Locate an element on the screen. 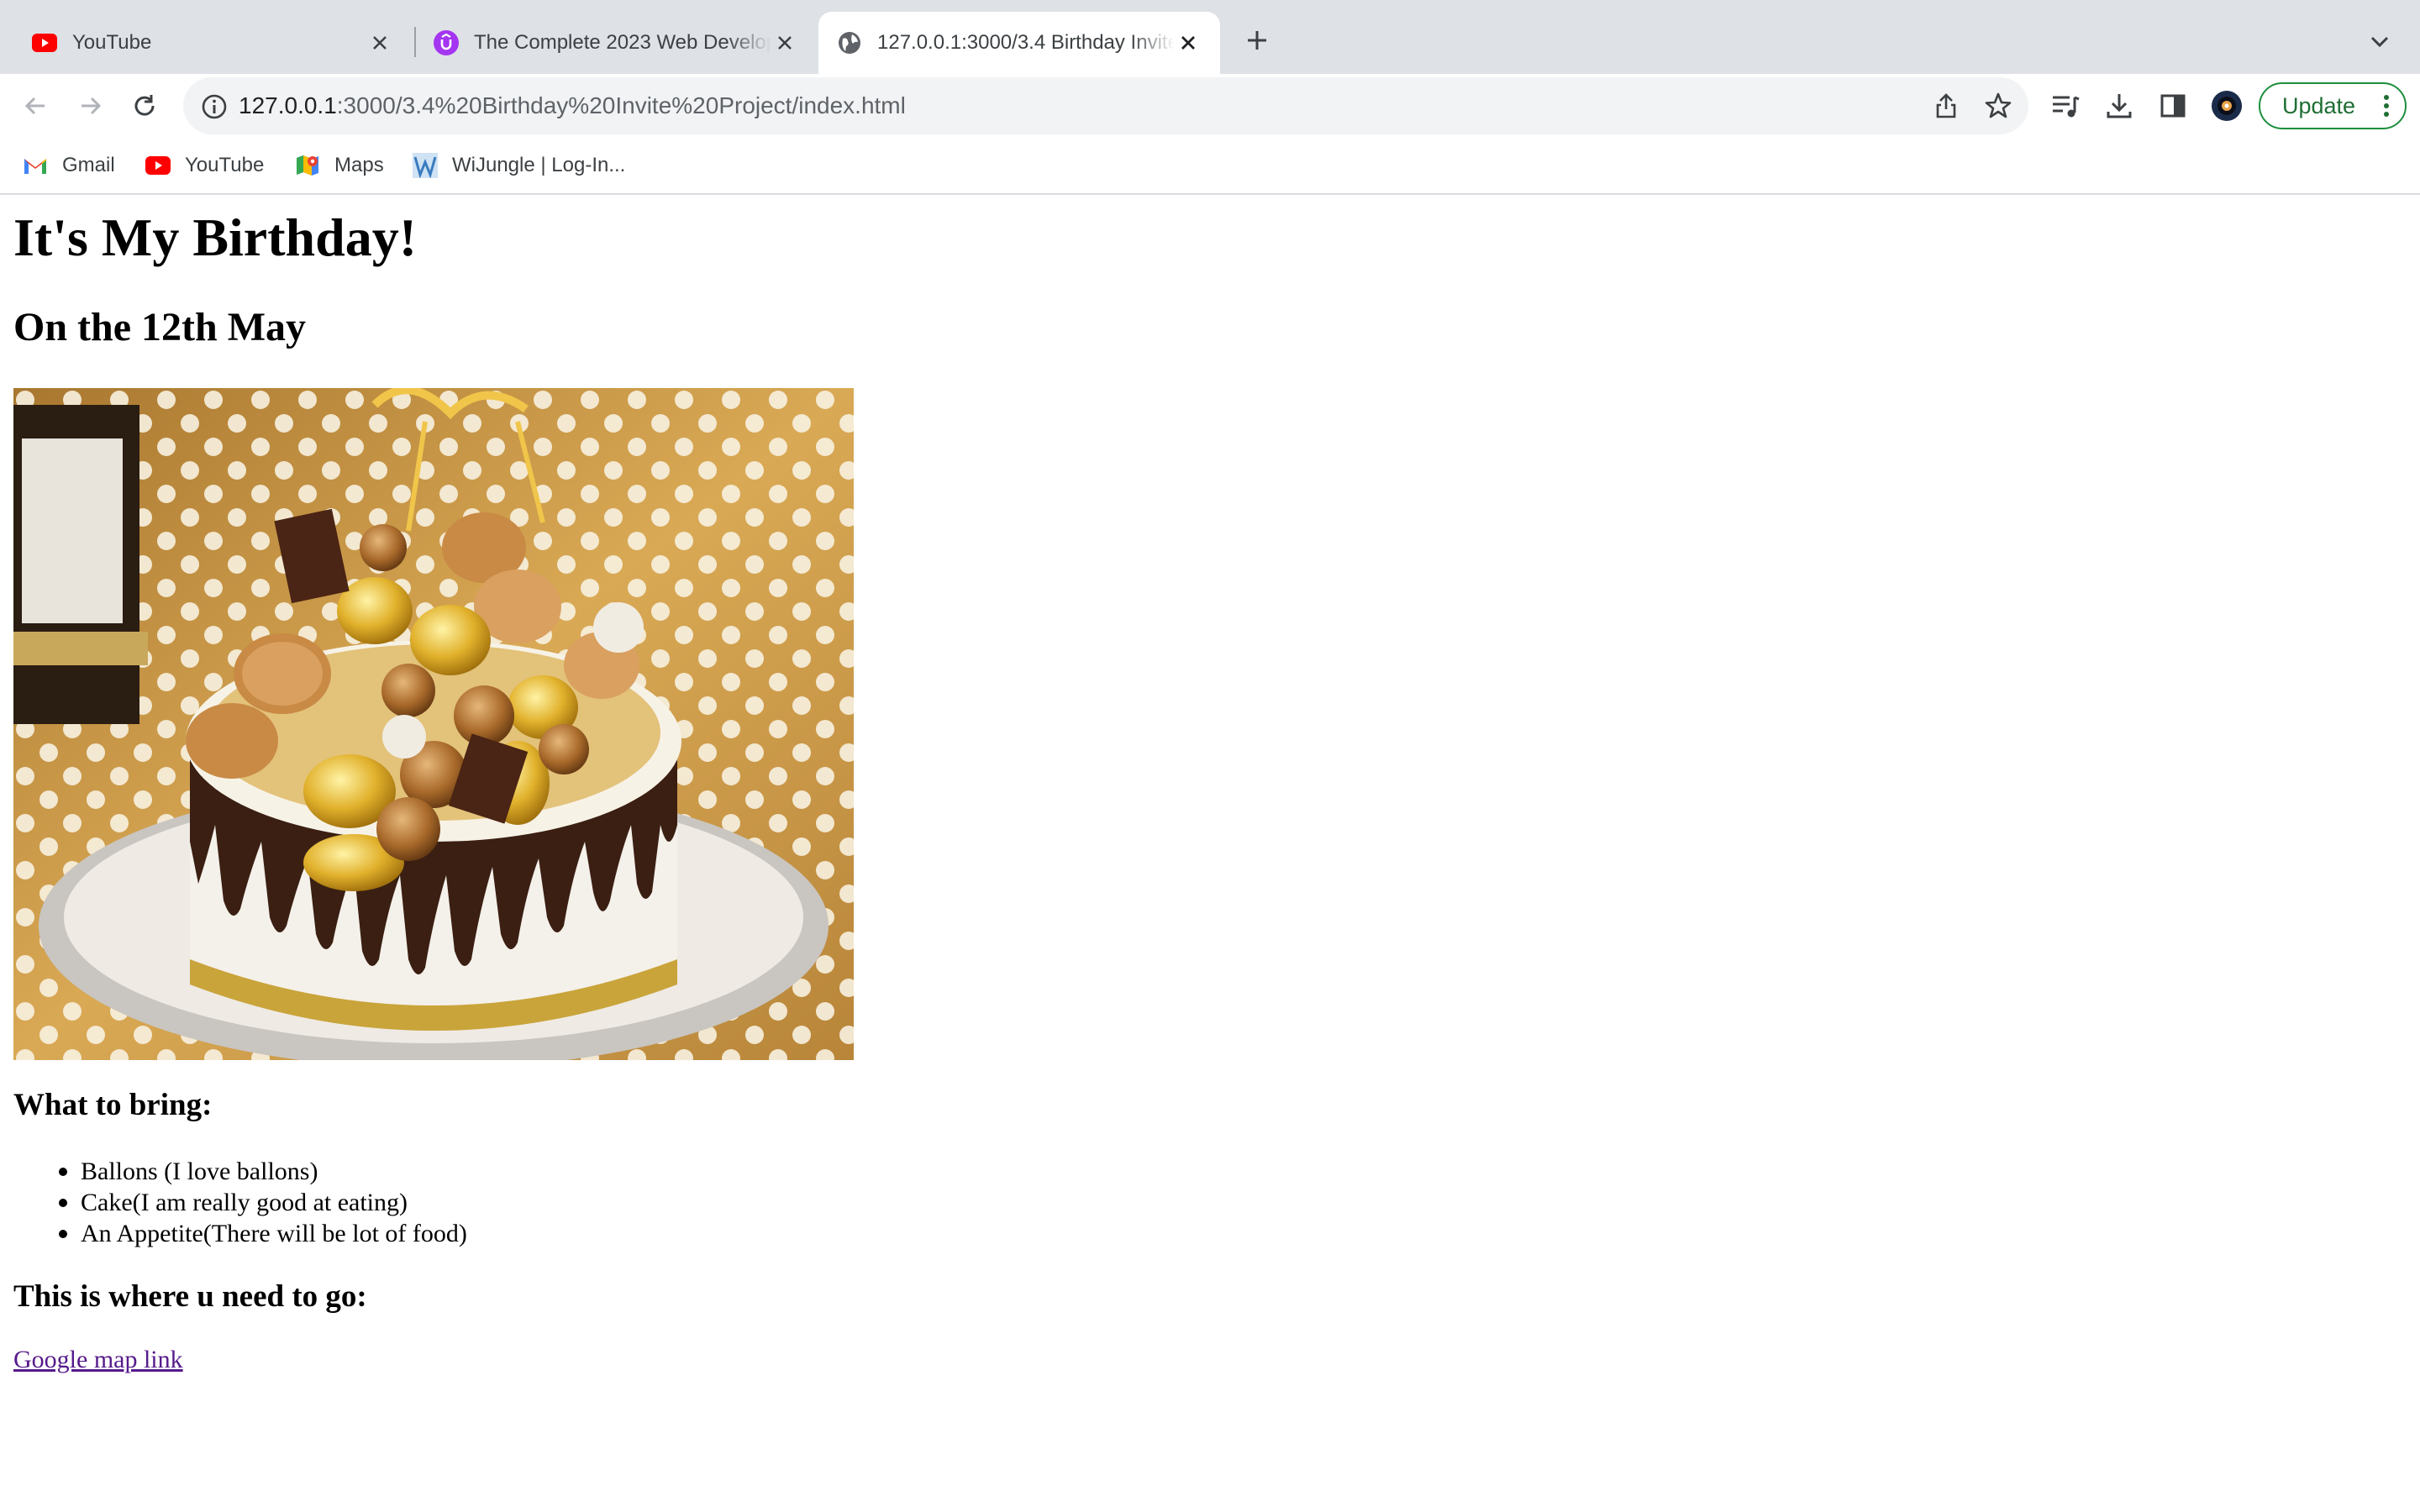 This screenshot has width=2420, height=1512. back-button is located at coordinates (35, 105).